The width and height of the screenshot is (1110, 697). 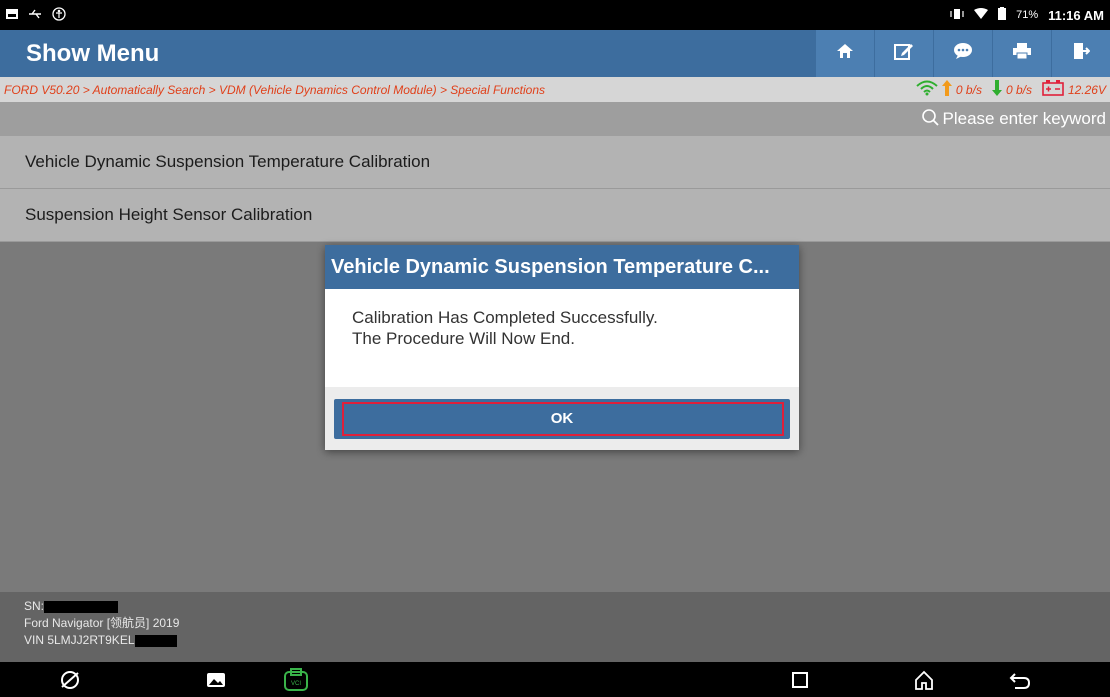 What do you see at coordinates (996, 89) in the screenshot?
I see `download-arrow-icon` at bounding box center [996, 89].